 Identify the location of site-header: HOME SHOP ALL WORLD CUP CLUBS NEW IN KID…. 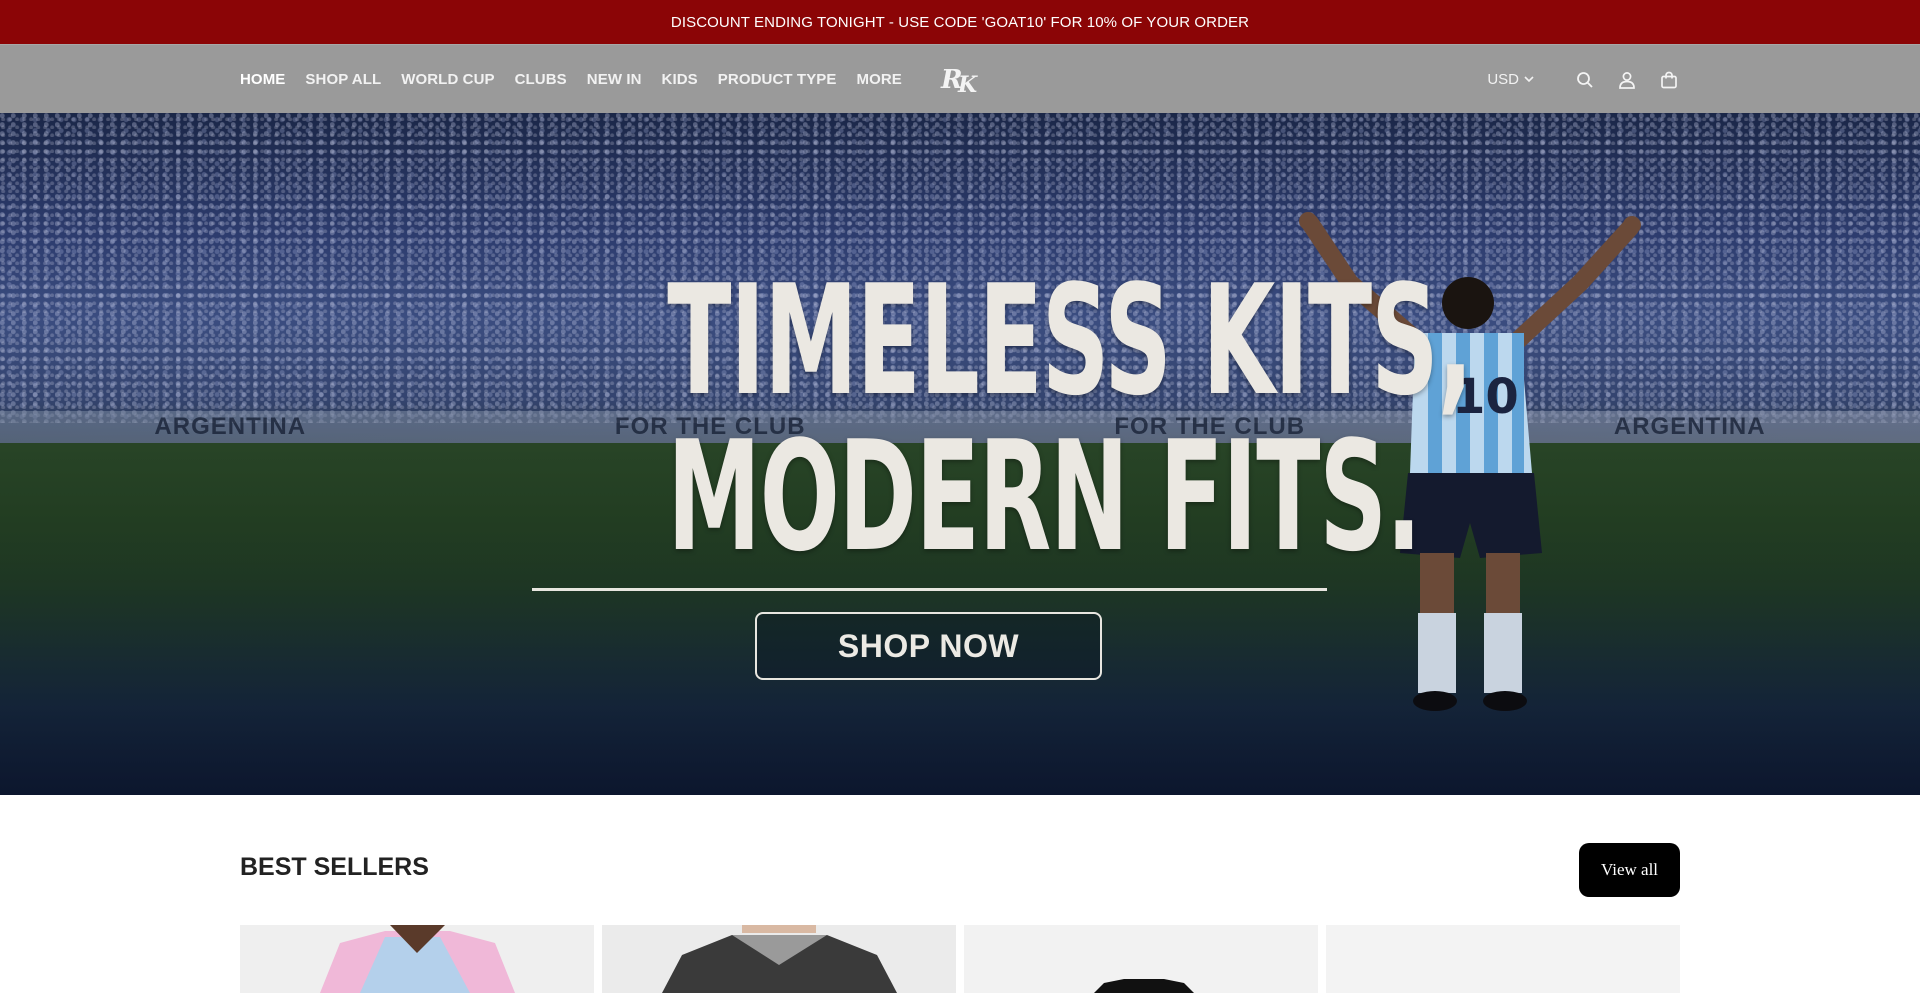
(960, 78).